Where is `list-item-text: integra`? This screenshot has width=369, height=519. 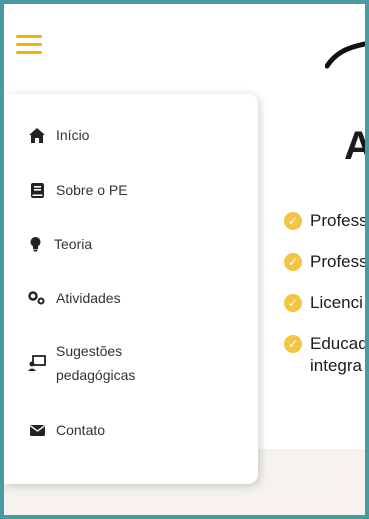
list-item-text: integra is located at coordinates (336, 365).